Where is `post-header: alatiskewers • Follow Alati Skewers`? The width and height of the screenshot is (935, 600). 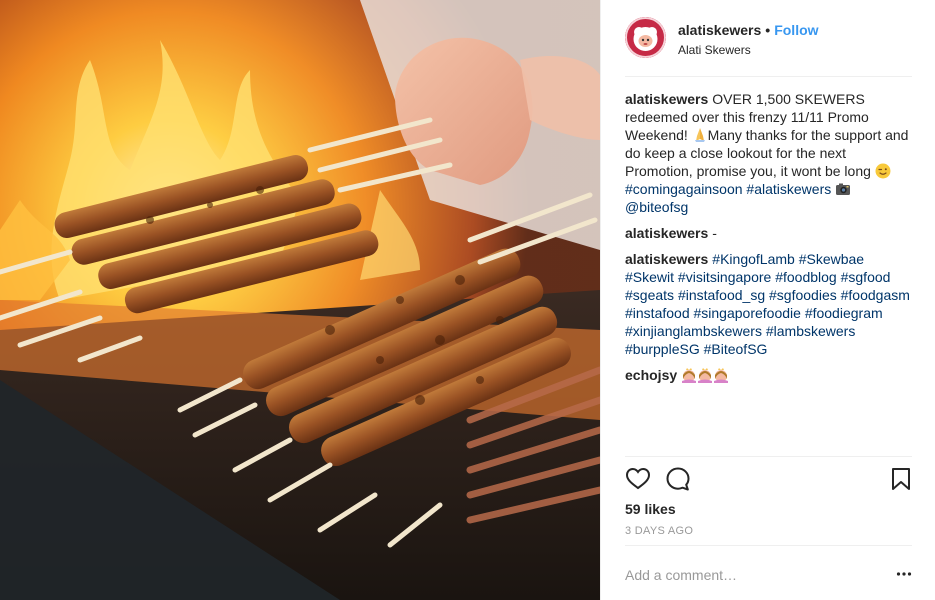
post-header: alatiskewers • Follow Alati Skewers is located at coordinates (768, 47).